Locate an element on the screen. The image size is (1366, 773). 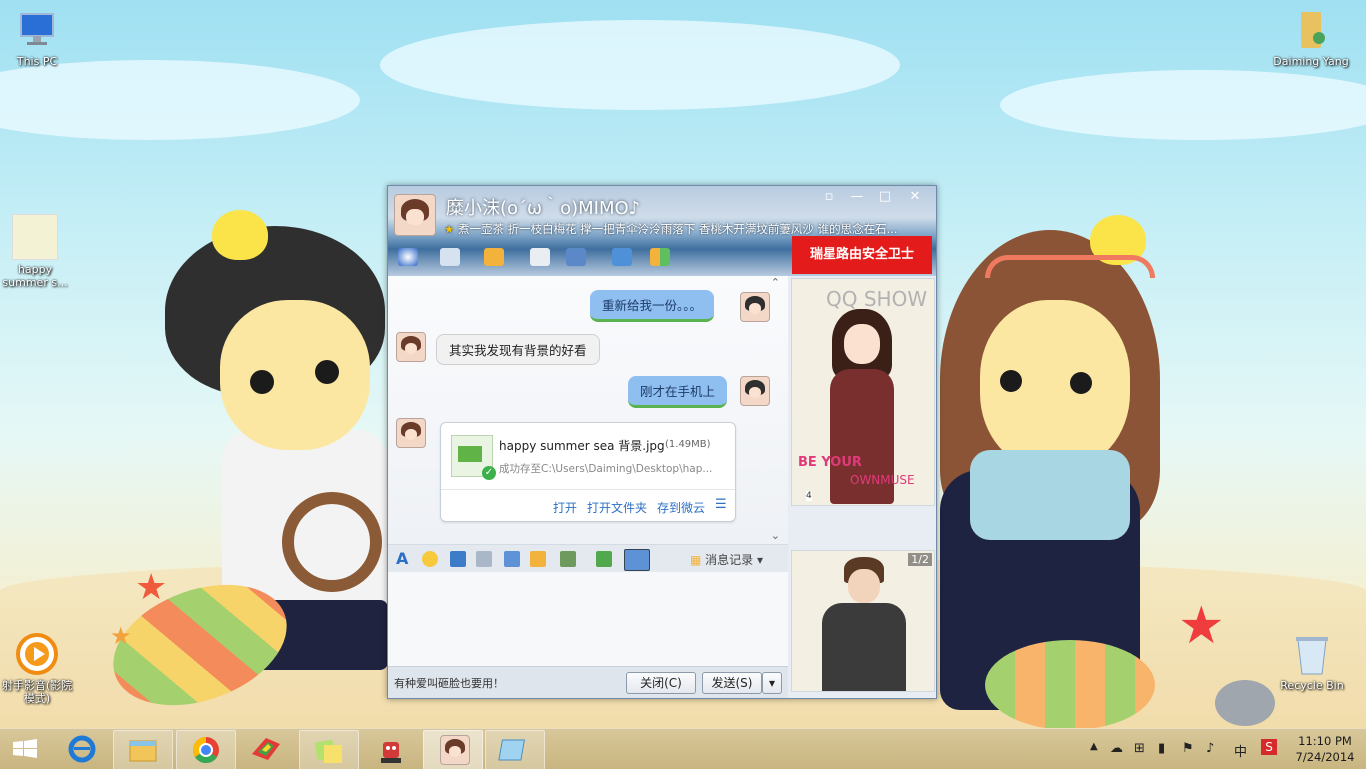
system-clock: 11:10 PM 7/24/2014 is located at coordinates (1325, 749).